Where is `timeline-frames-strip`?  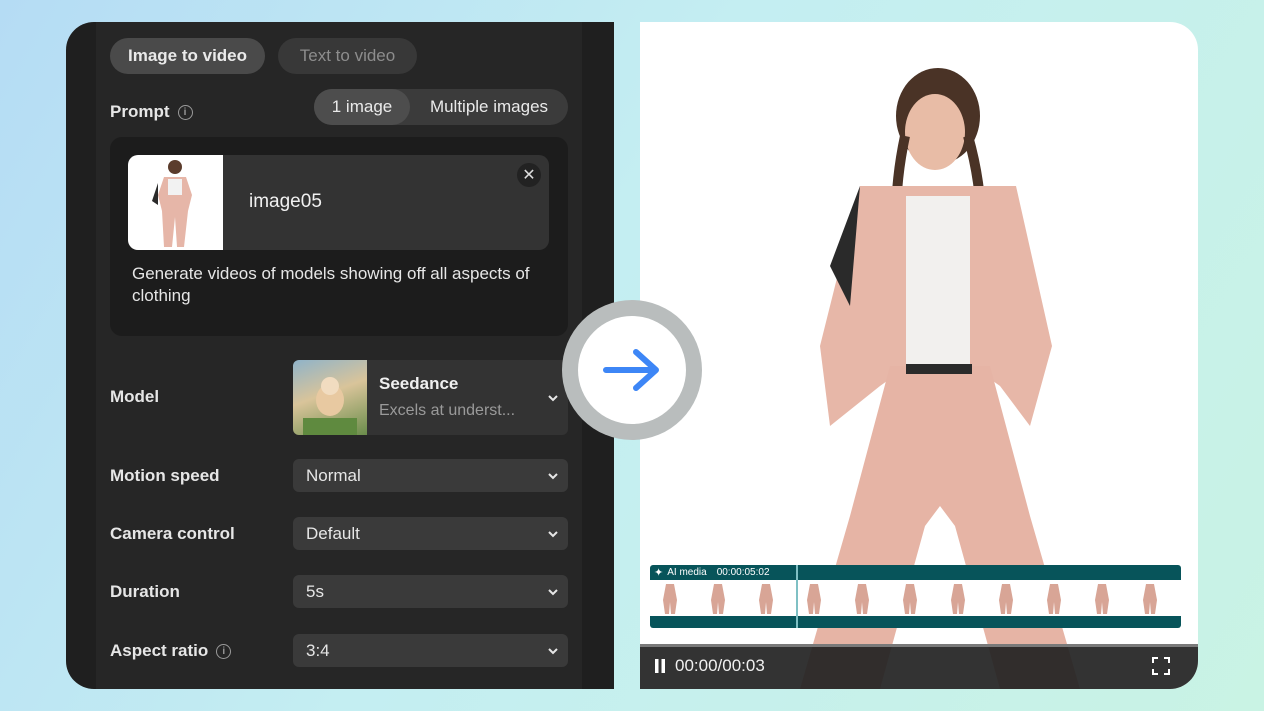
timeline-frames-strip is located at coordinates (910, 599).